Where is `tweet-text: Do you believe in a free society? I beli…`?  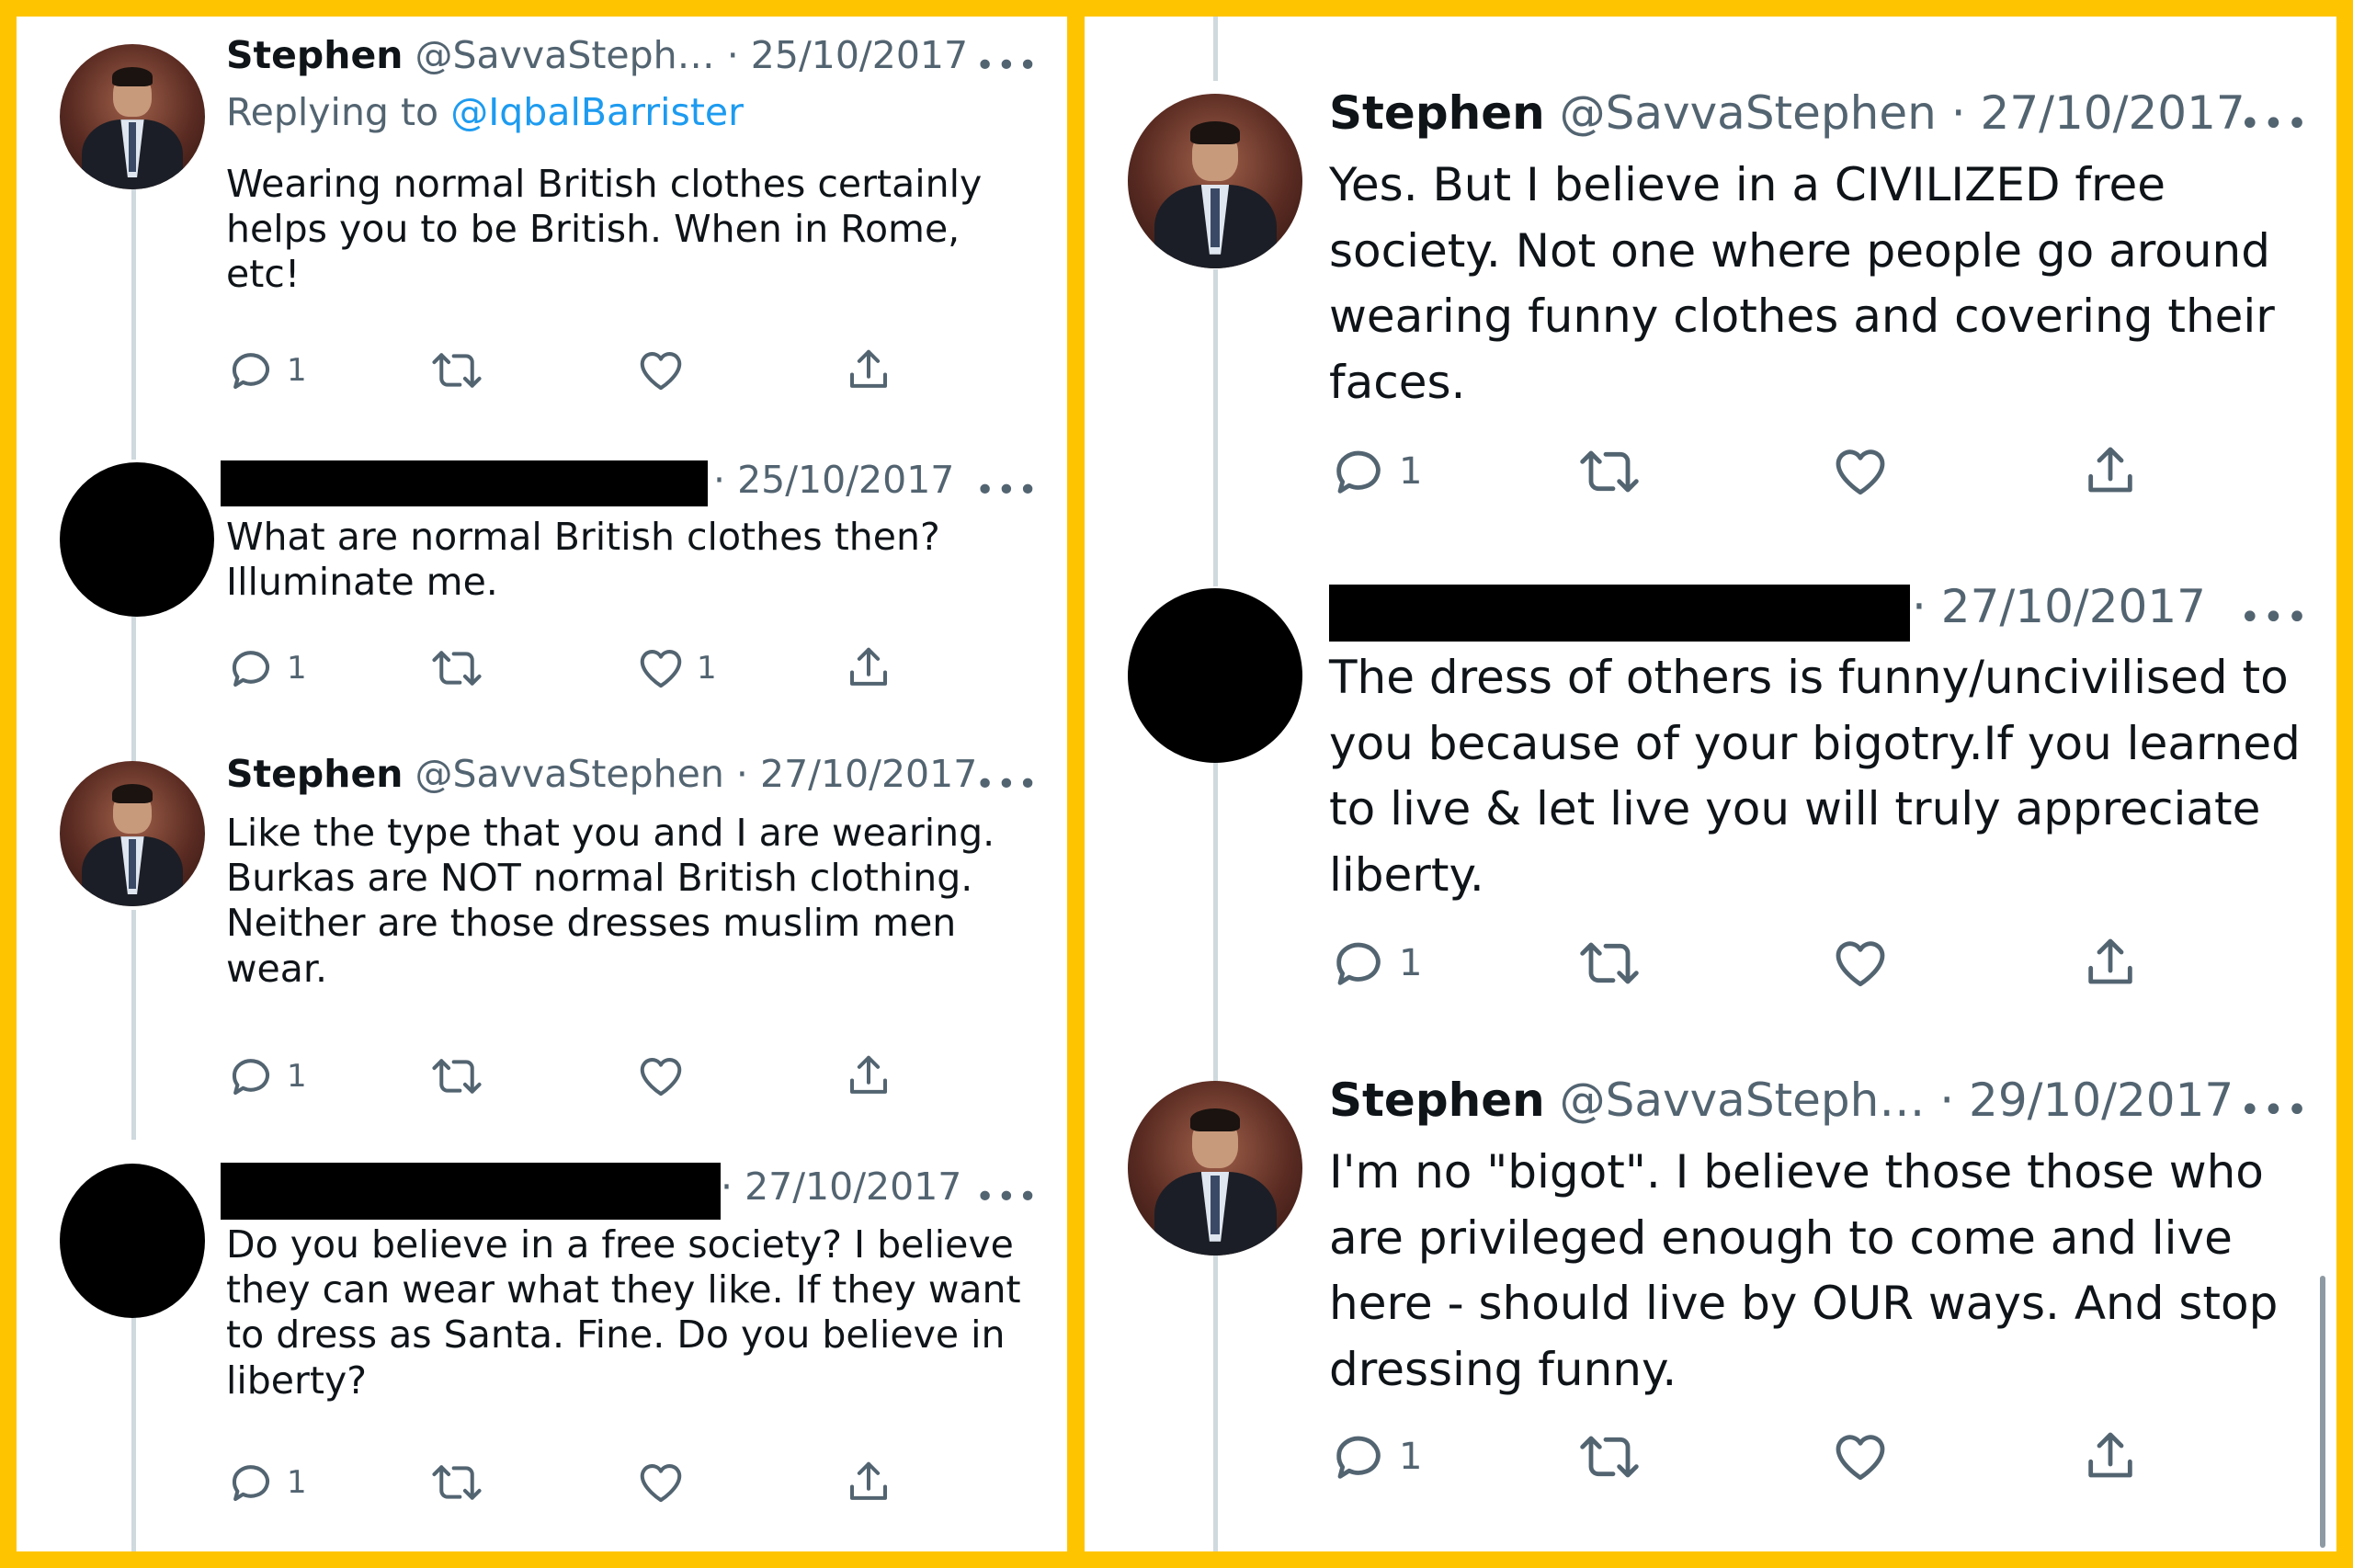 tweet-text: Do you believe in a free society? I beli… is located at coordinates (623, 1312).